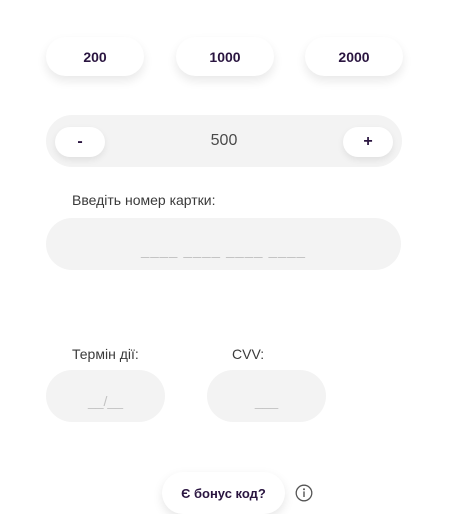 This screenshot has width=450, height=514. I want to click on card-number-input, so click(223, 244).